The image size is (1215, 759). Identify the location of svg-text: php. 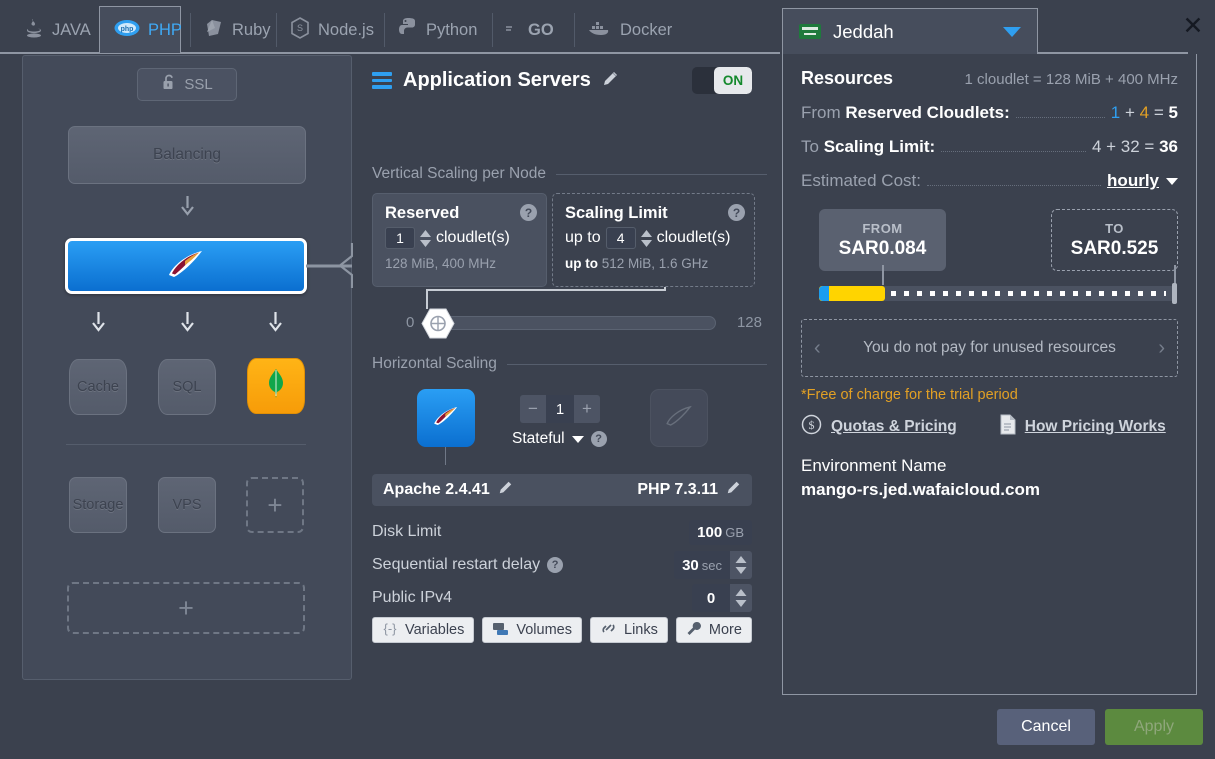
(127, 29).